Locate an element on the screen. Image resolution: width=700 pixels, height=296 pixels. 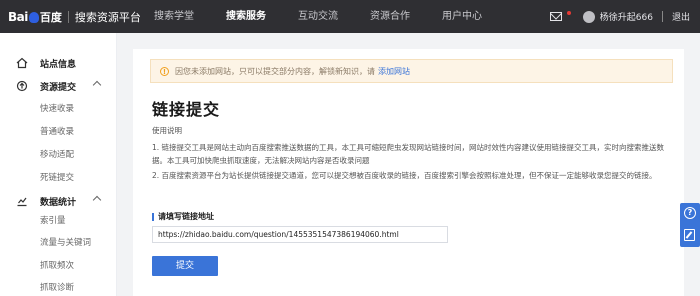
sidebar-section-site-info: 站点信息 is located at coordinates (58, 63).